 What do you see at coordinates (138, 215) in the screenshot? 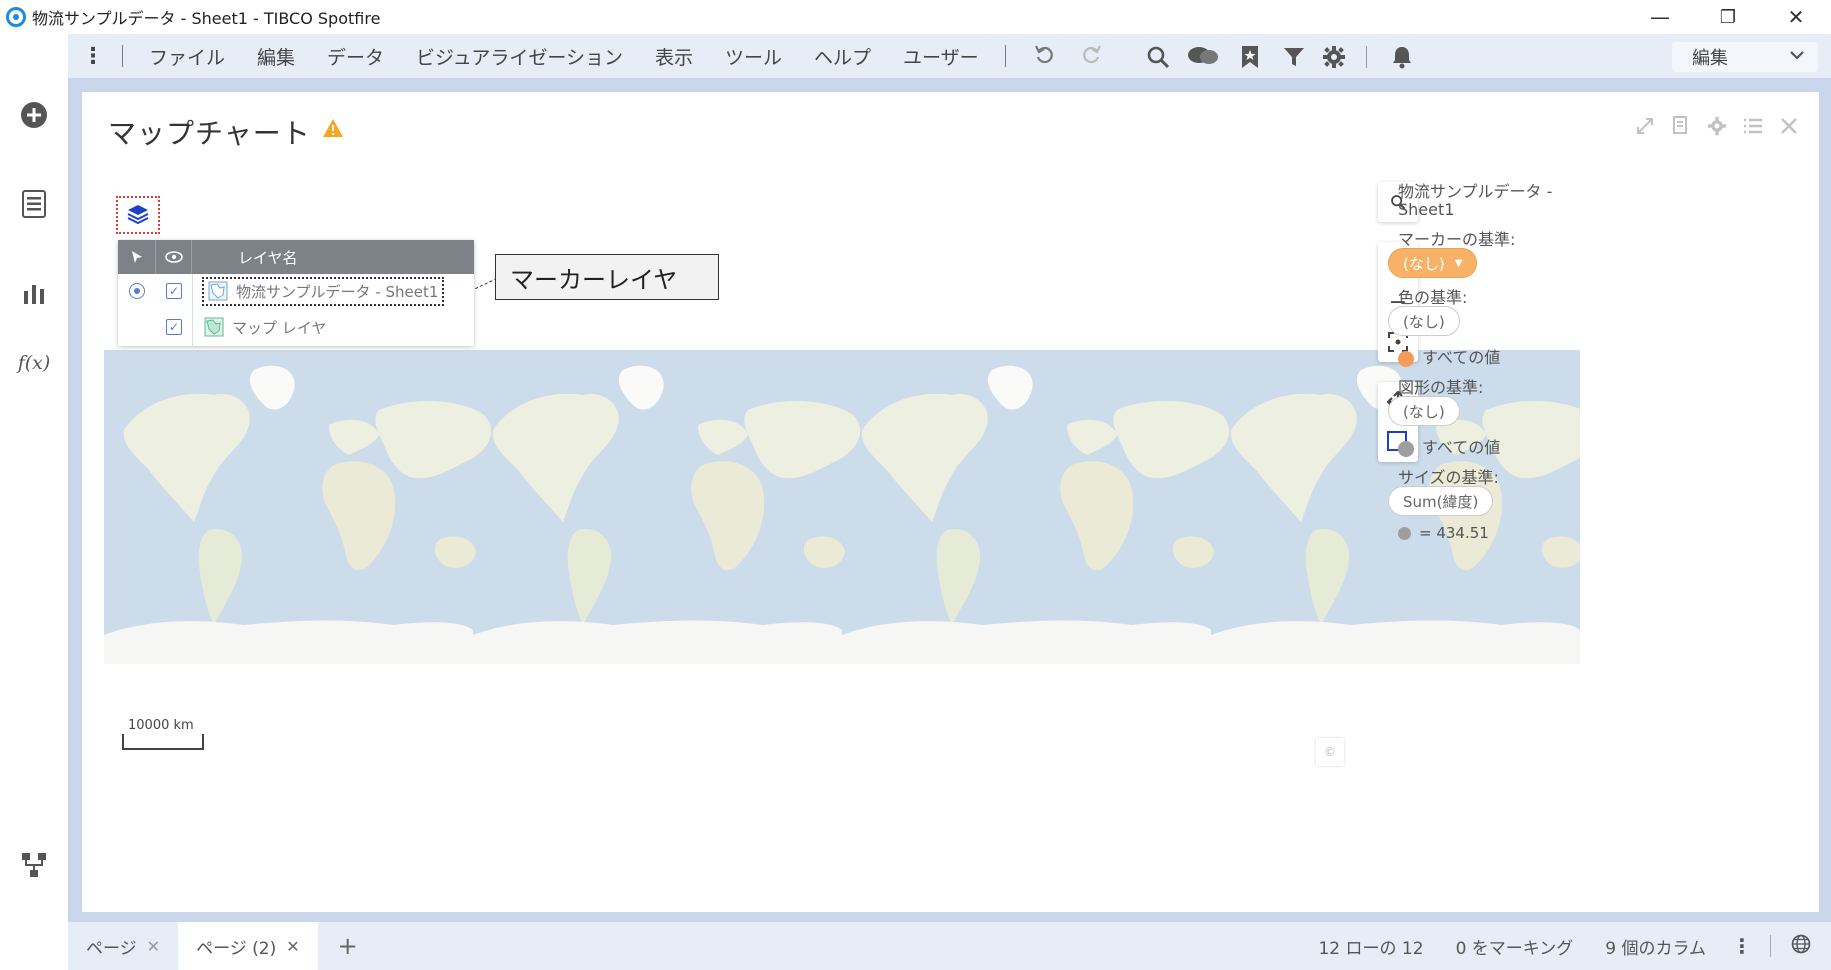
I see `layers-button` at bounding box center [138, 215].